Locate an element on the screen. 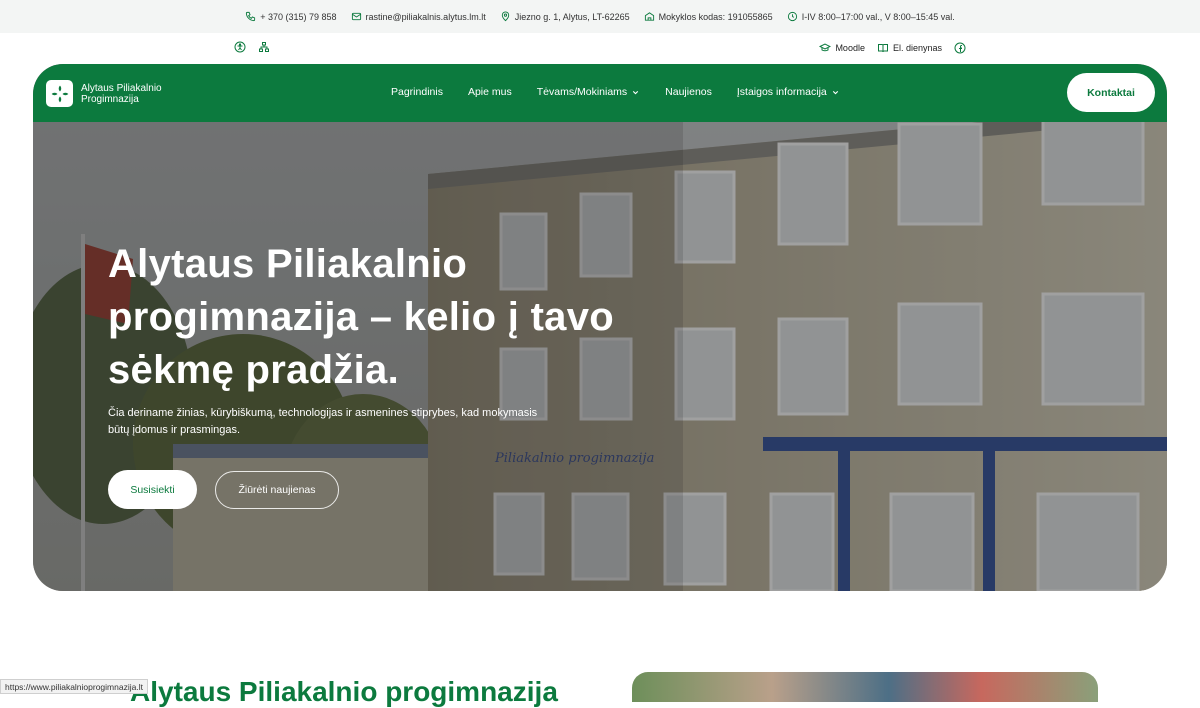 Image resolution: width=1200 pixels, height=708 pixels. moodle-link: Moodle is located at coordinates (842, 48).